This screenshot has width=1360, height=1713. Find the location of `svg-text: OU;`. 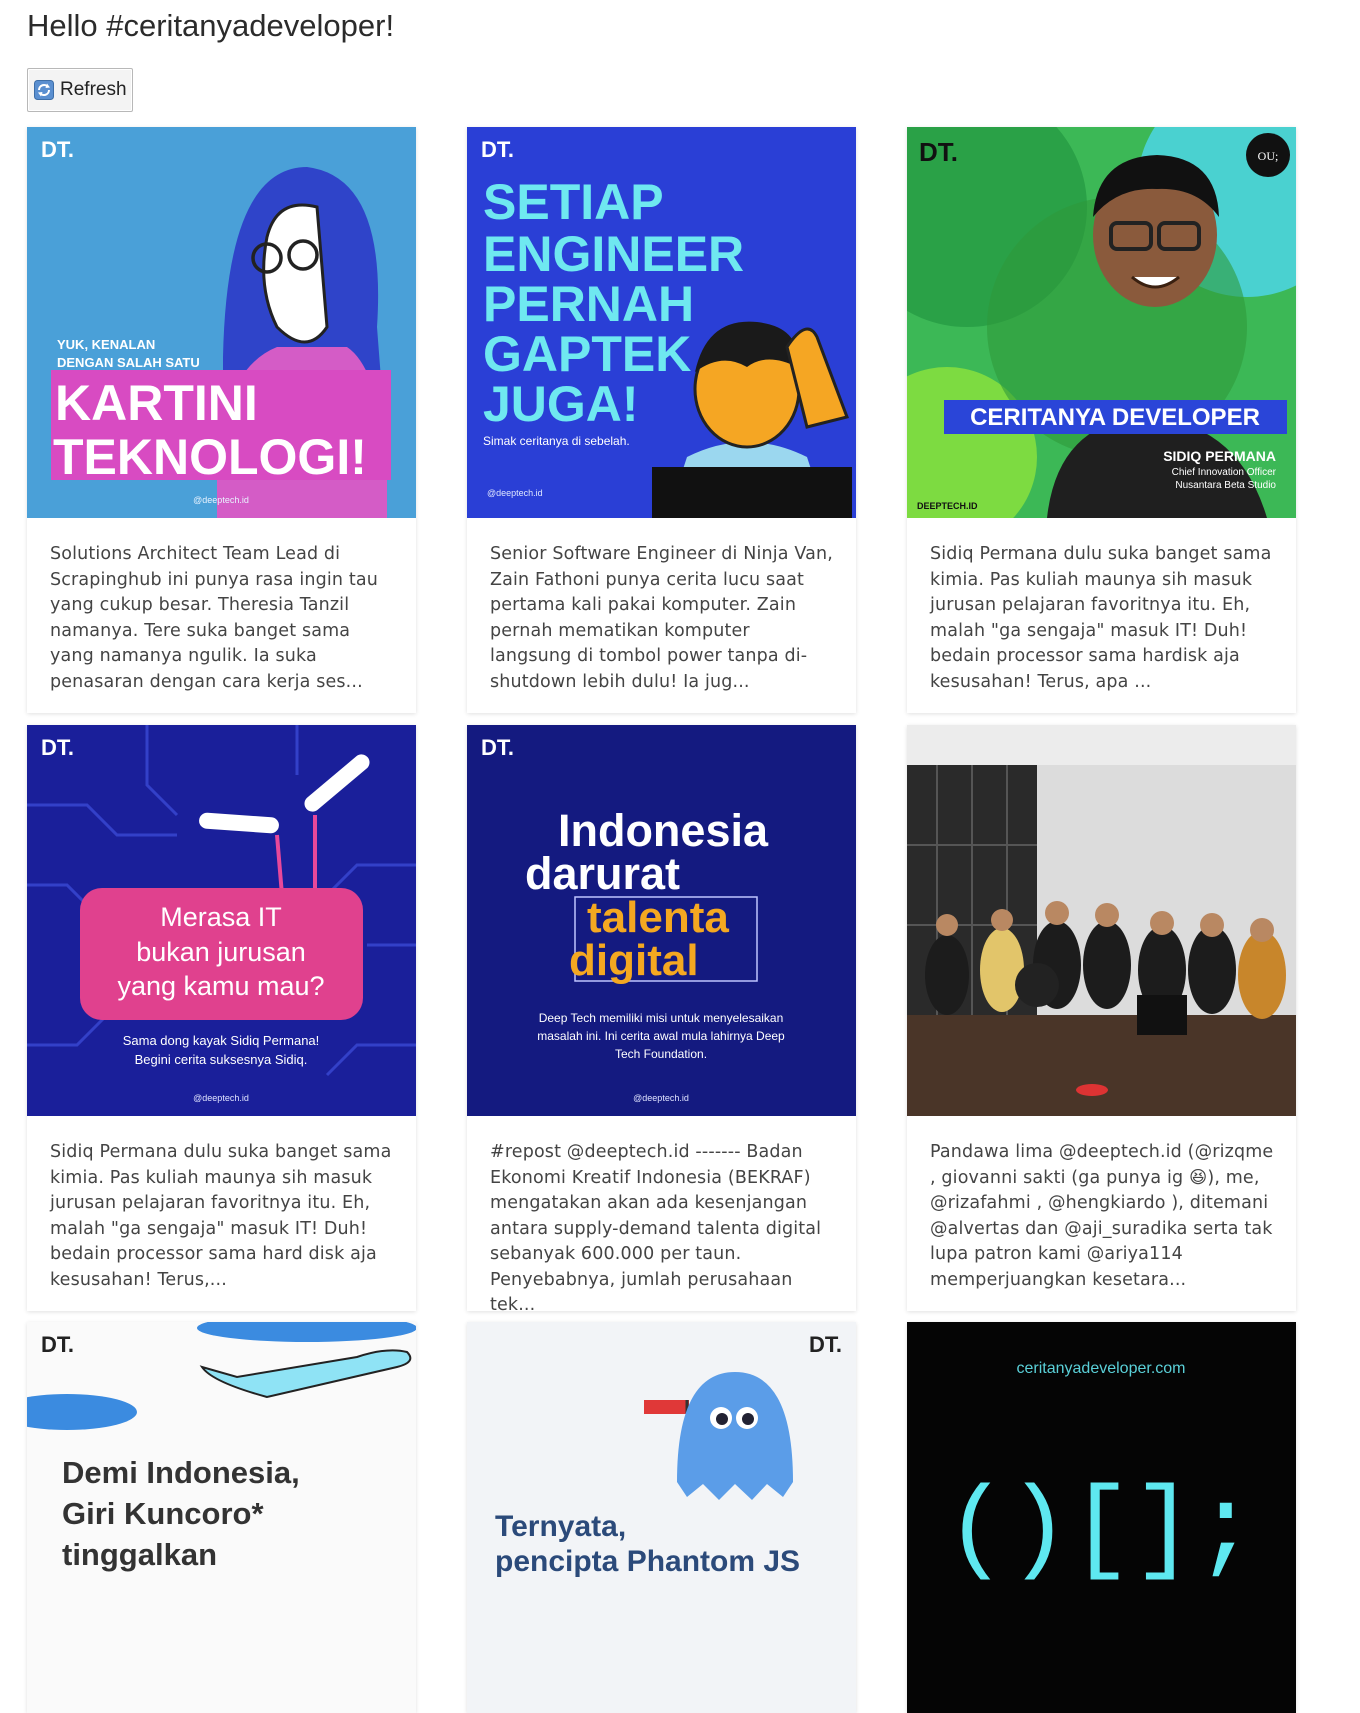

svg-text: OU; is located at coordinates (1268, 156).